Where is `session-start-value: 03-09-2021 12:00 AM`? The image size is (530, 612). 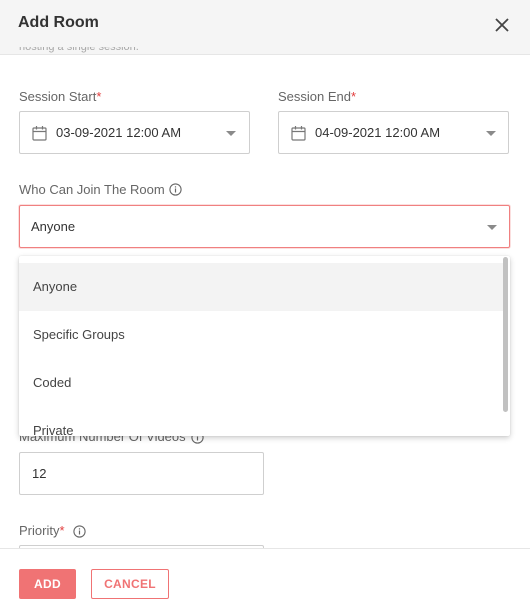
session-start-value: 03-09-2021 12:00 AM is located at coordinates (119, 132).